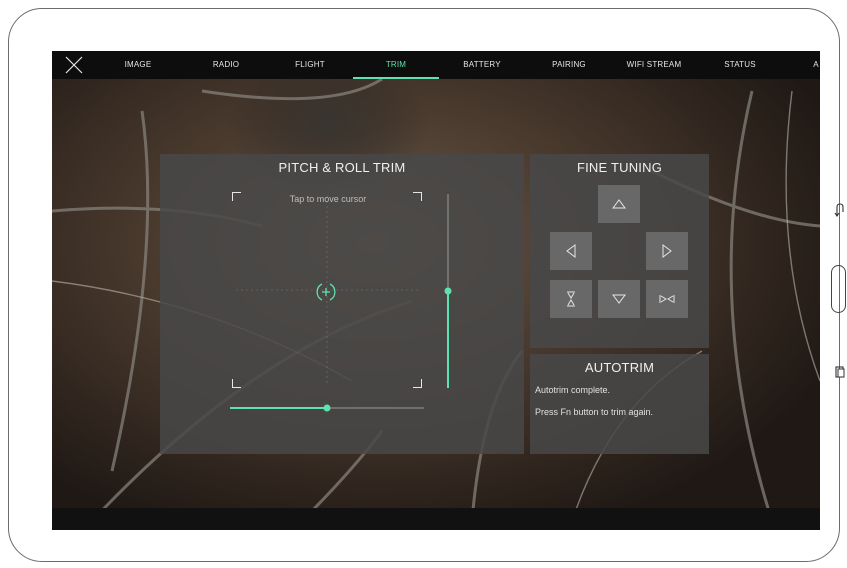 The image size is (847, 568). I want to click on tab-image: IMAGE, so click(138, 68).